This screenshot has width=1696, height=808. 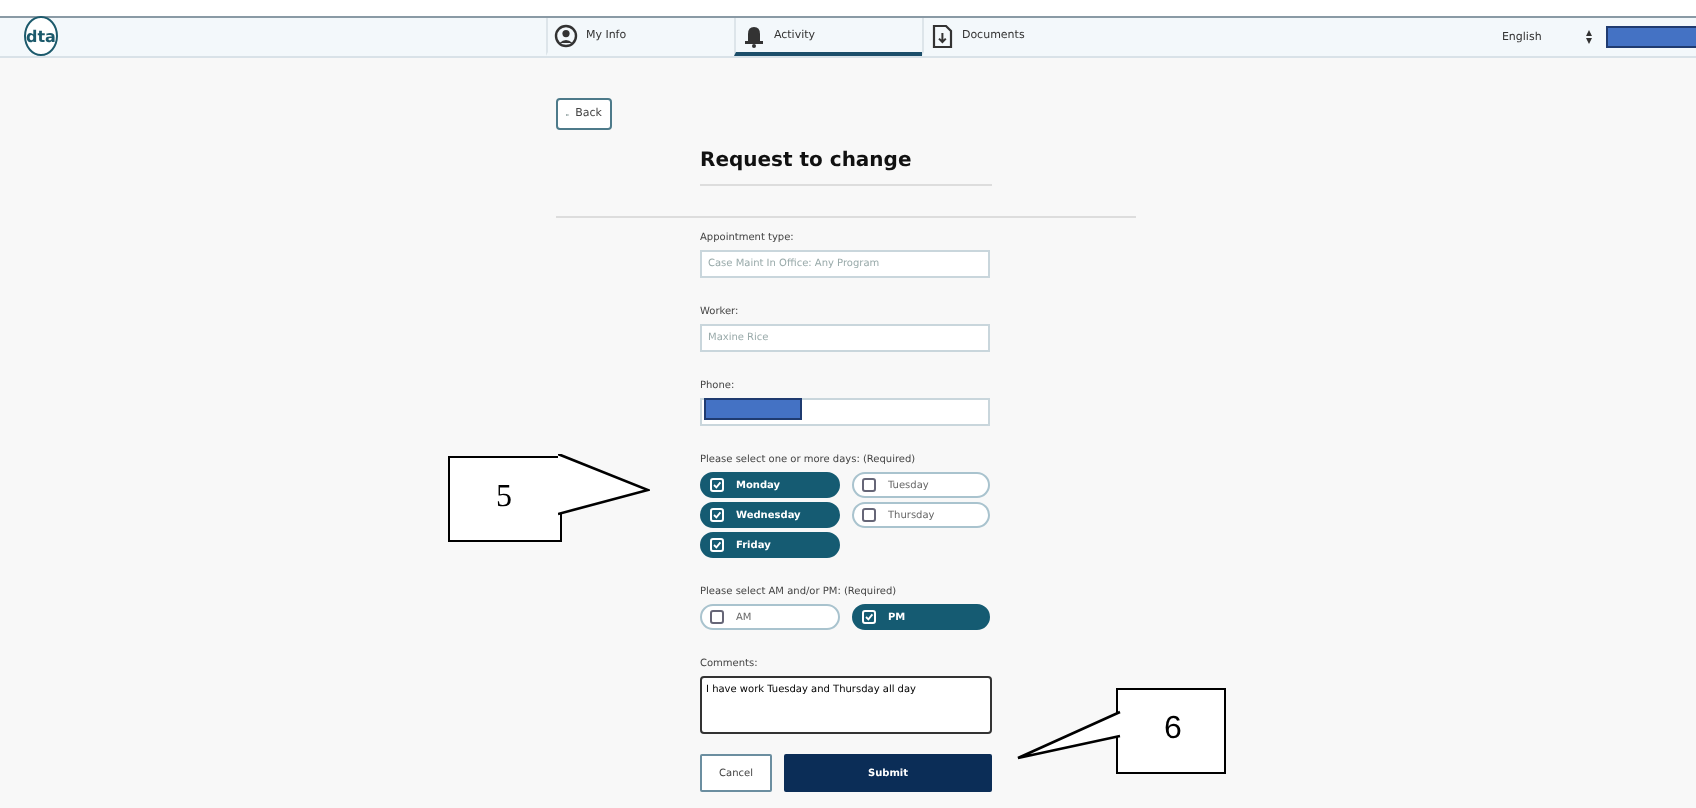 What do you see at coordinates (41, 36) in the screenshot?
I see `logo: dta` at bounding box center [41, 36].